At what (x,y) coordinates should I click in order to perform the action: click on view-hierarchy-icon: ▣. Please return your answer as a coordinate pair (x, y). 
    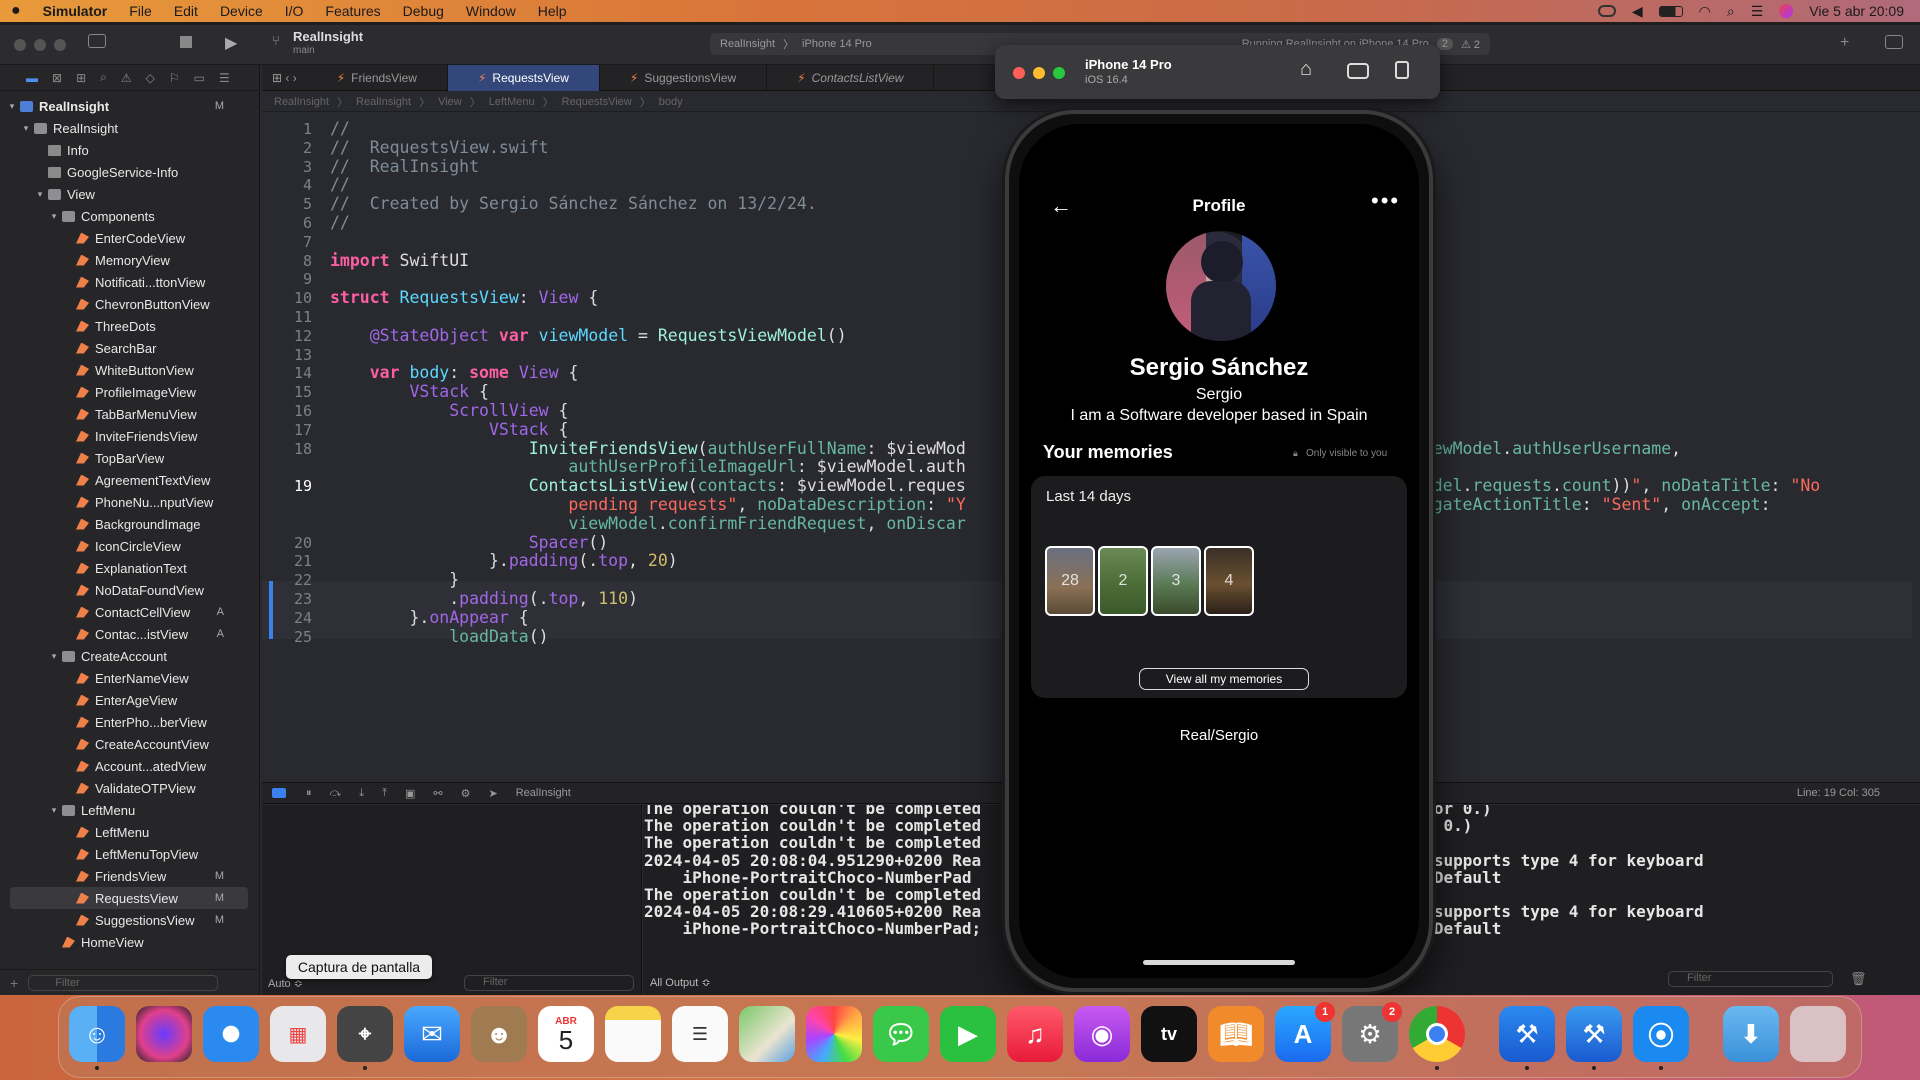
    Looking at the image, I should click on (410, 793).